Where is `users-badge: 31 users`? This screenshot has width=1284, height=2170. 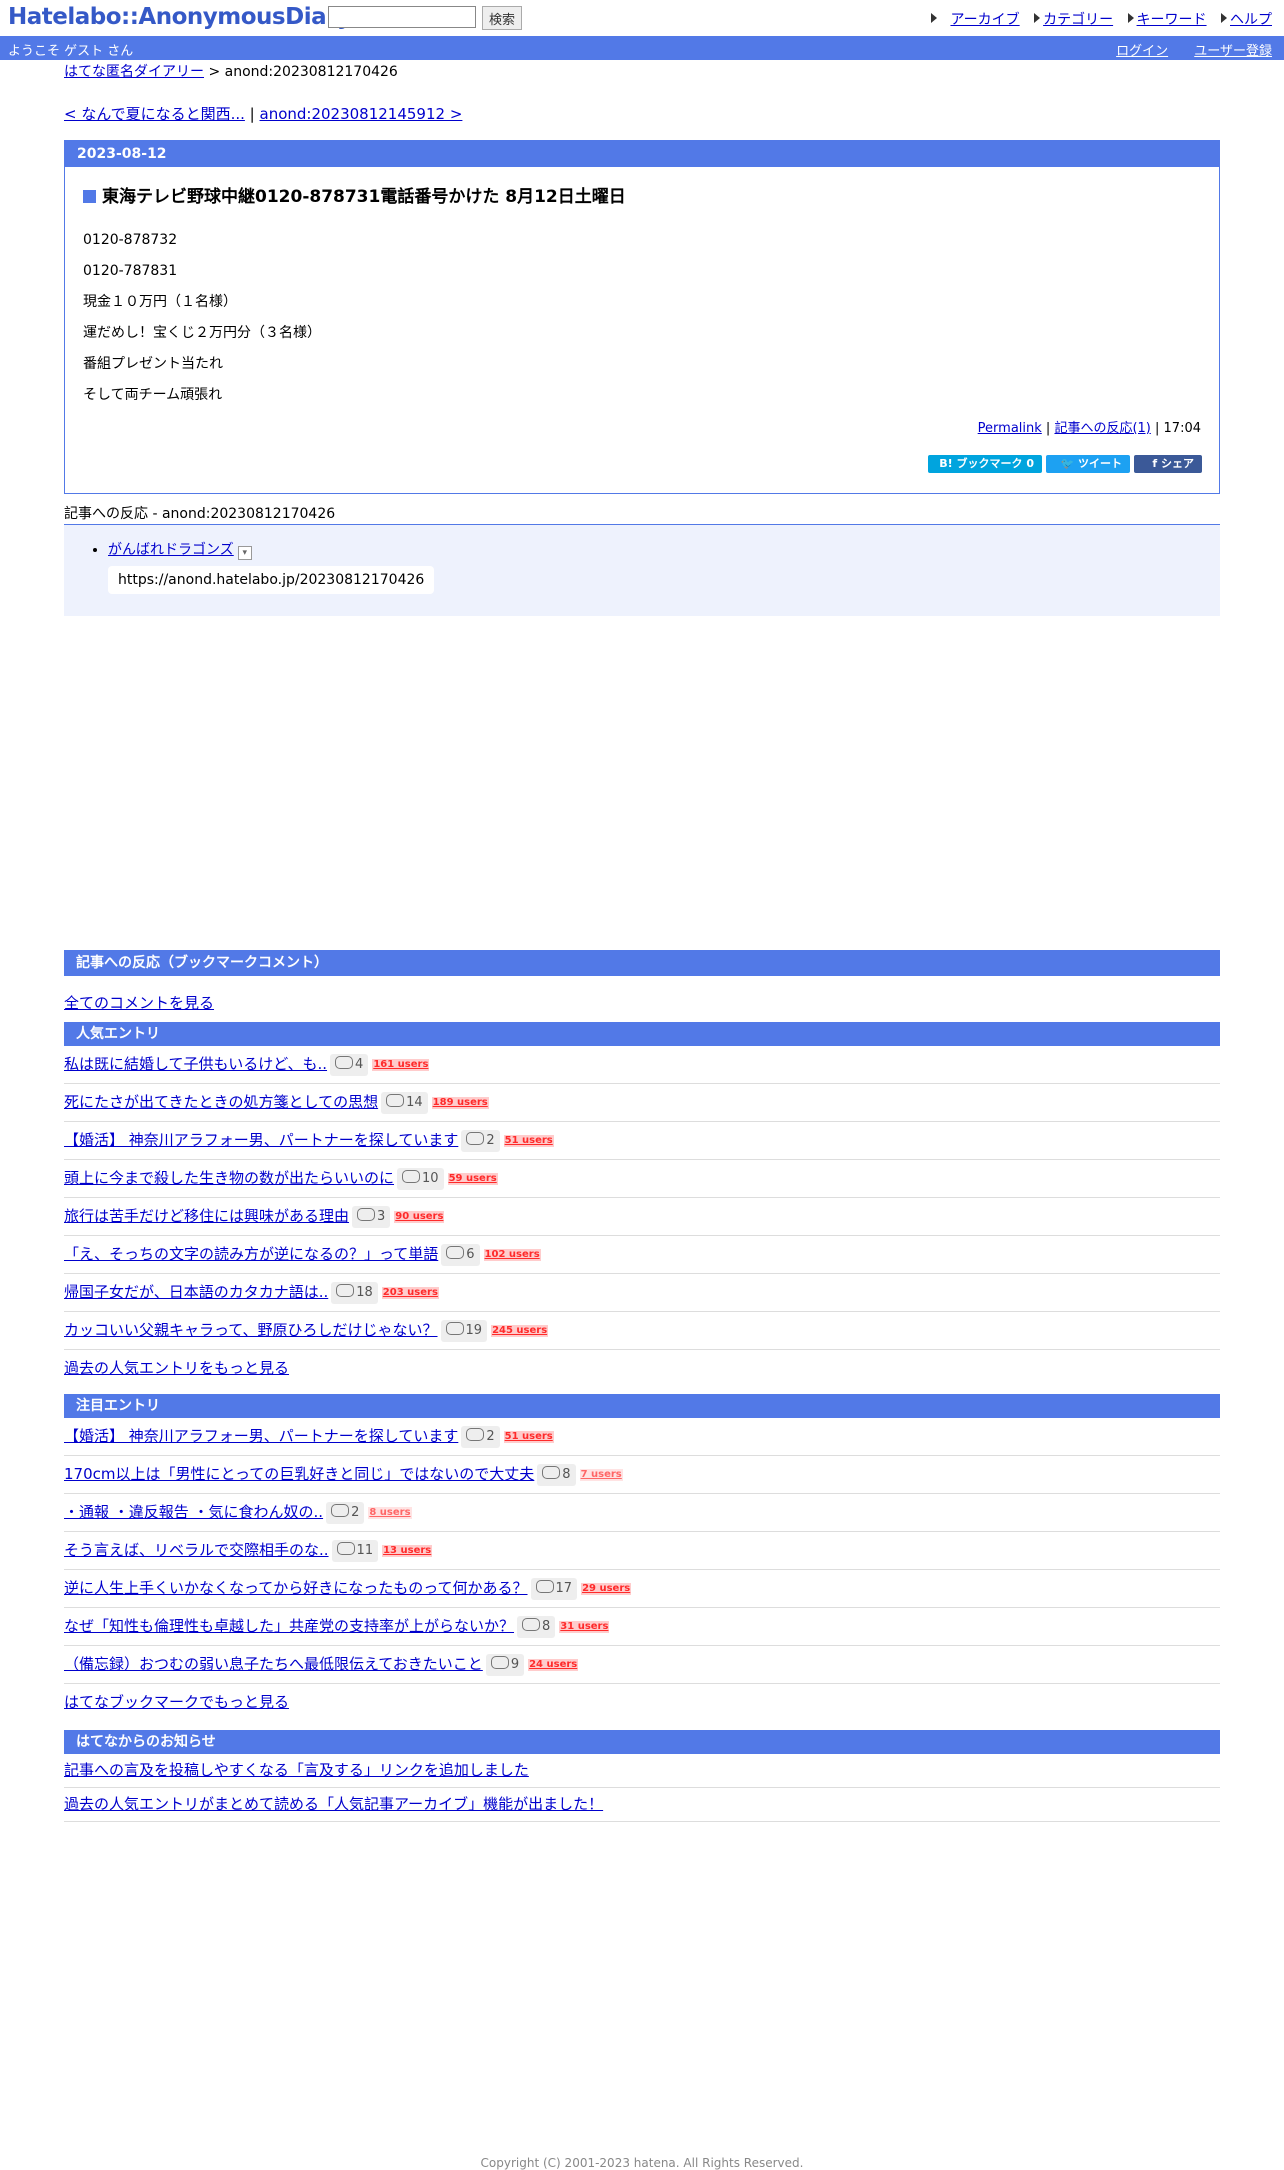
users-badge: 31 users is located at coordinates (584, 1626).